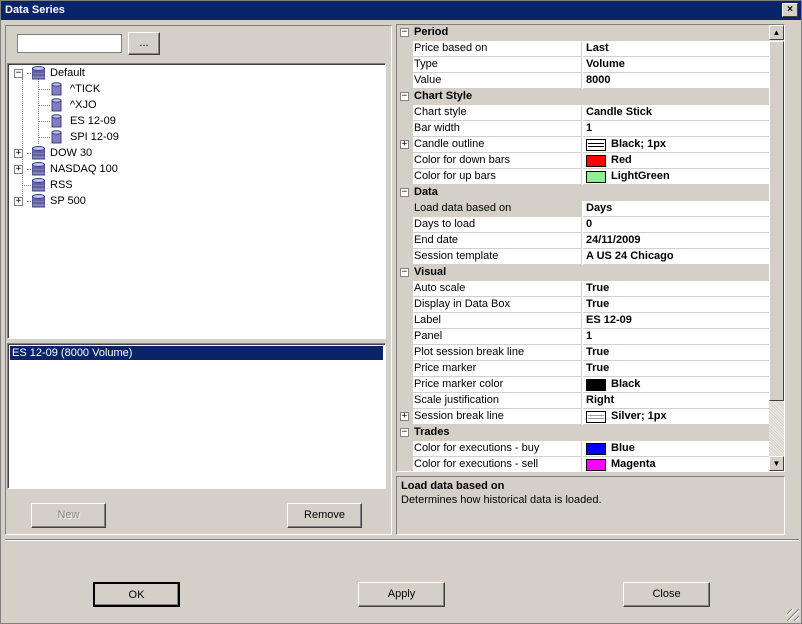 This screenshot has height=624, width=802. What do you see at coordinates (583, 337) in the screenshot?
I see `property-row: Panel 1` at bounding box center [583, 337].